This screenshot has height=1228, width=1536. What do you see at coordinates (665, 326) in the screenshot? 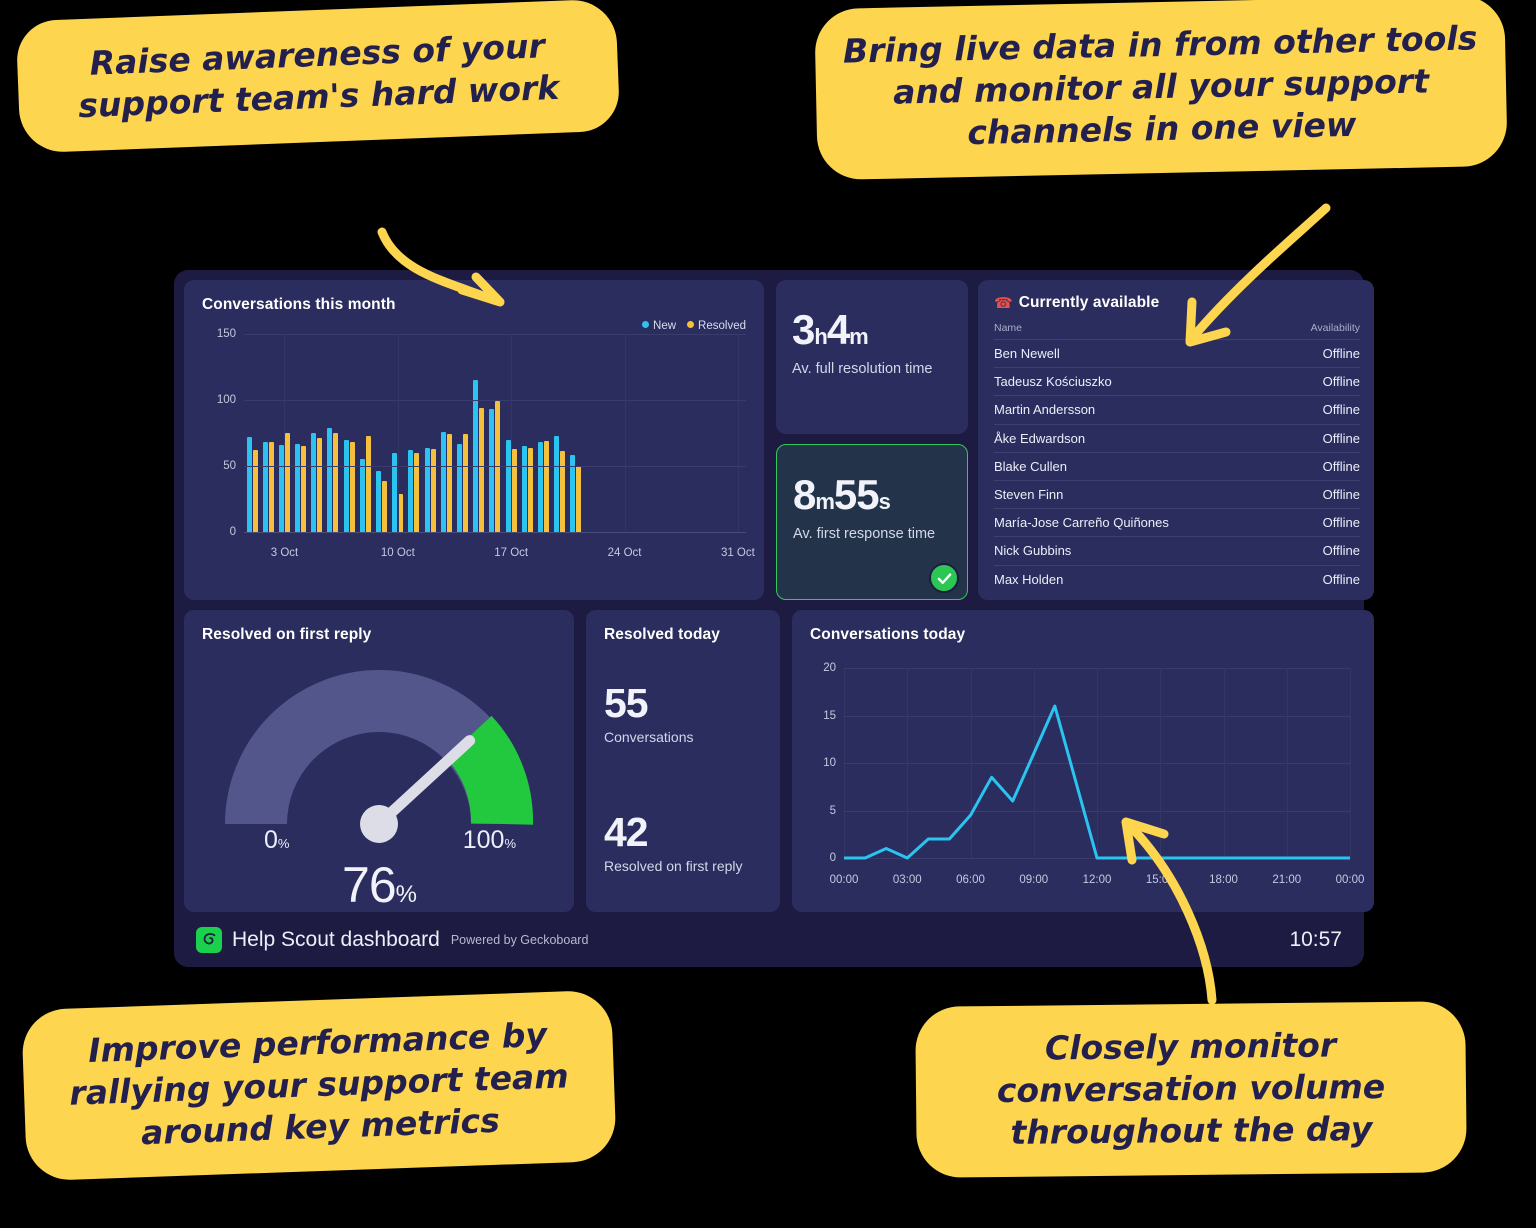
I see `legend-label-new: New` at bounding box center [665, 326].